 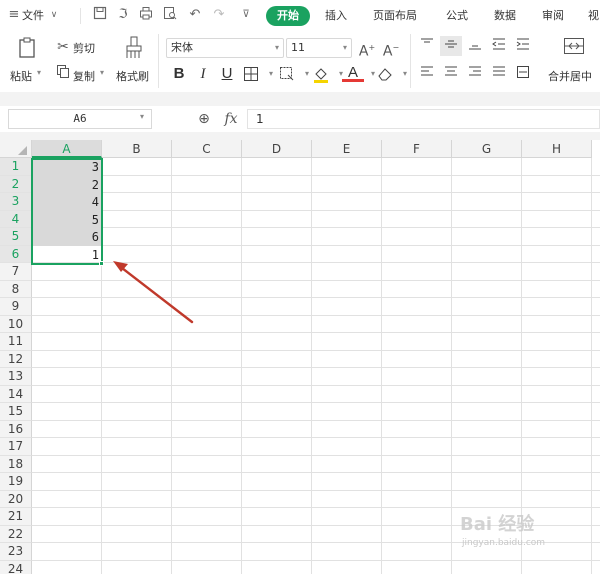 What do you see at coordinates (63, 73) in the screenshot?
I see `copy-icon` at bounding box center [63, 73].